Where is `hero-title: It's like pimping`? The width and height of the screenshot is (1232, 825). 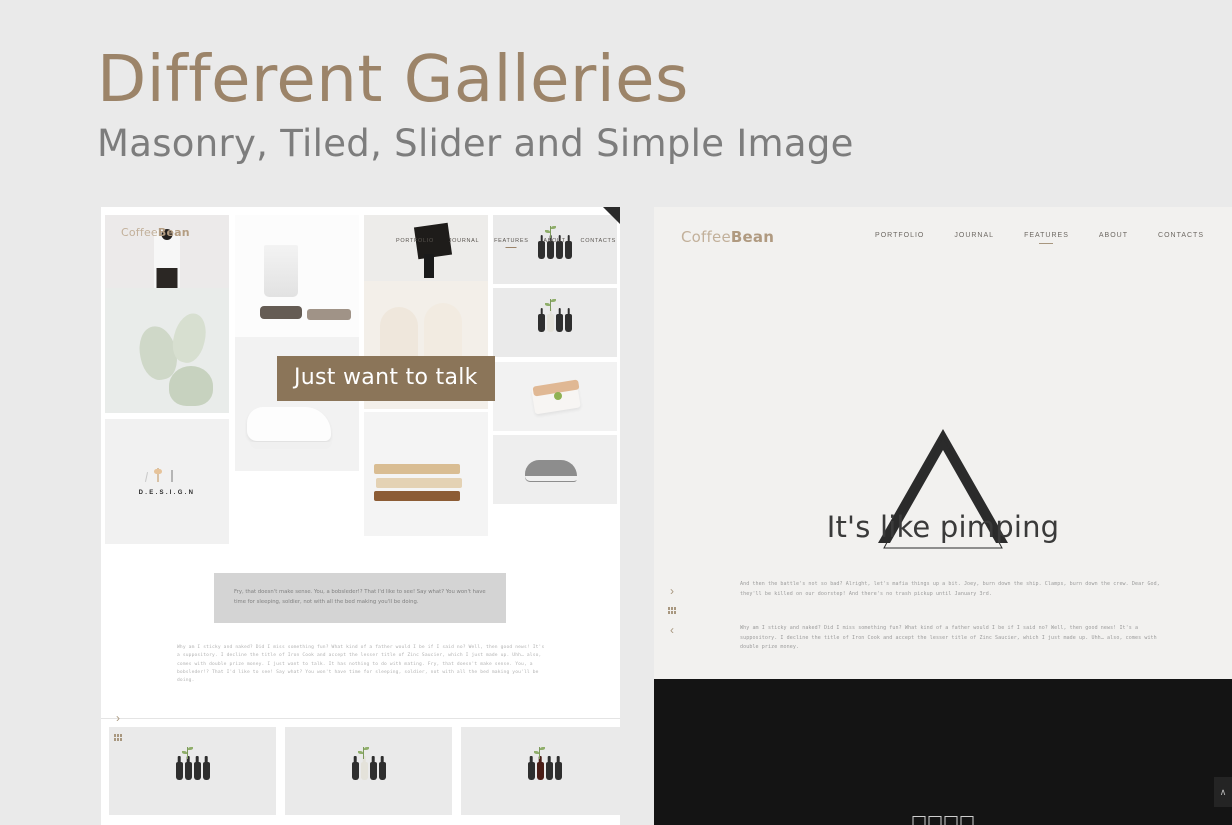 hero-title: It's like pimping is located at coordinates (943, 527).